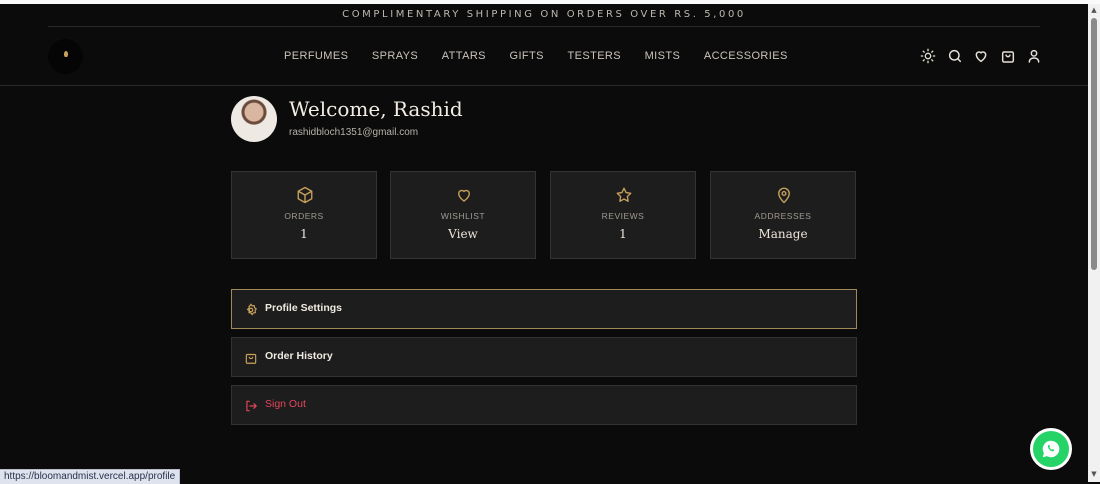 The width and height of the screenshot is (1100, 484). Describe the element at coordinates (464, 56) in the screenshot. I see `nav-attars: ATTARS` at that location.